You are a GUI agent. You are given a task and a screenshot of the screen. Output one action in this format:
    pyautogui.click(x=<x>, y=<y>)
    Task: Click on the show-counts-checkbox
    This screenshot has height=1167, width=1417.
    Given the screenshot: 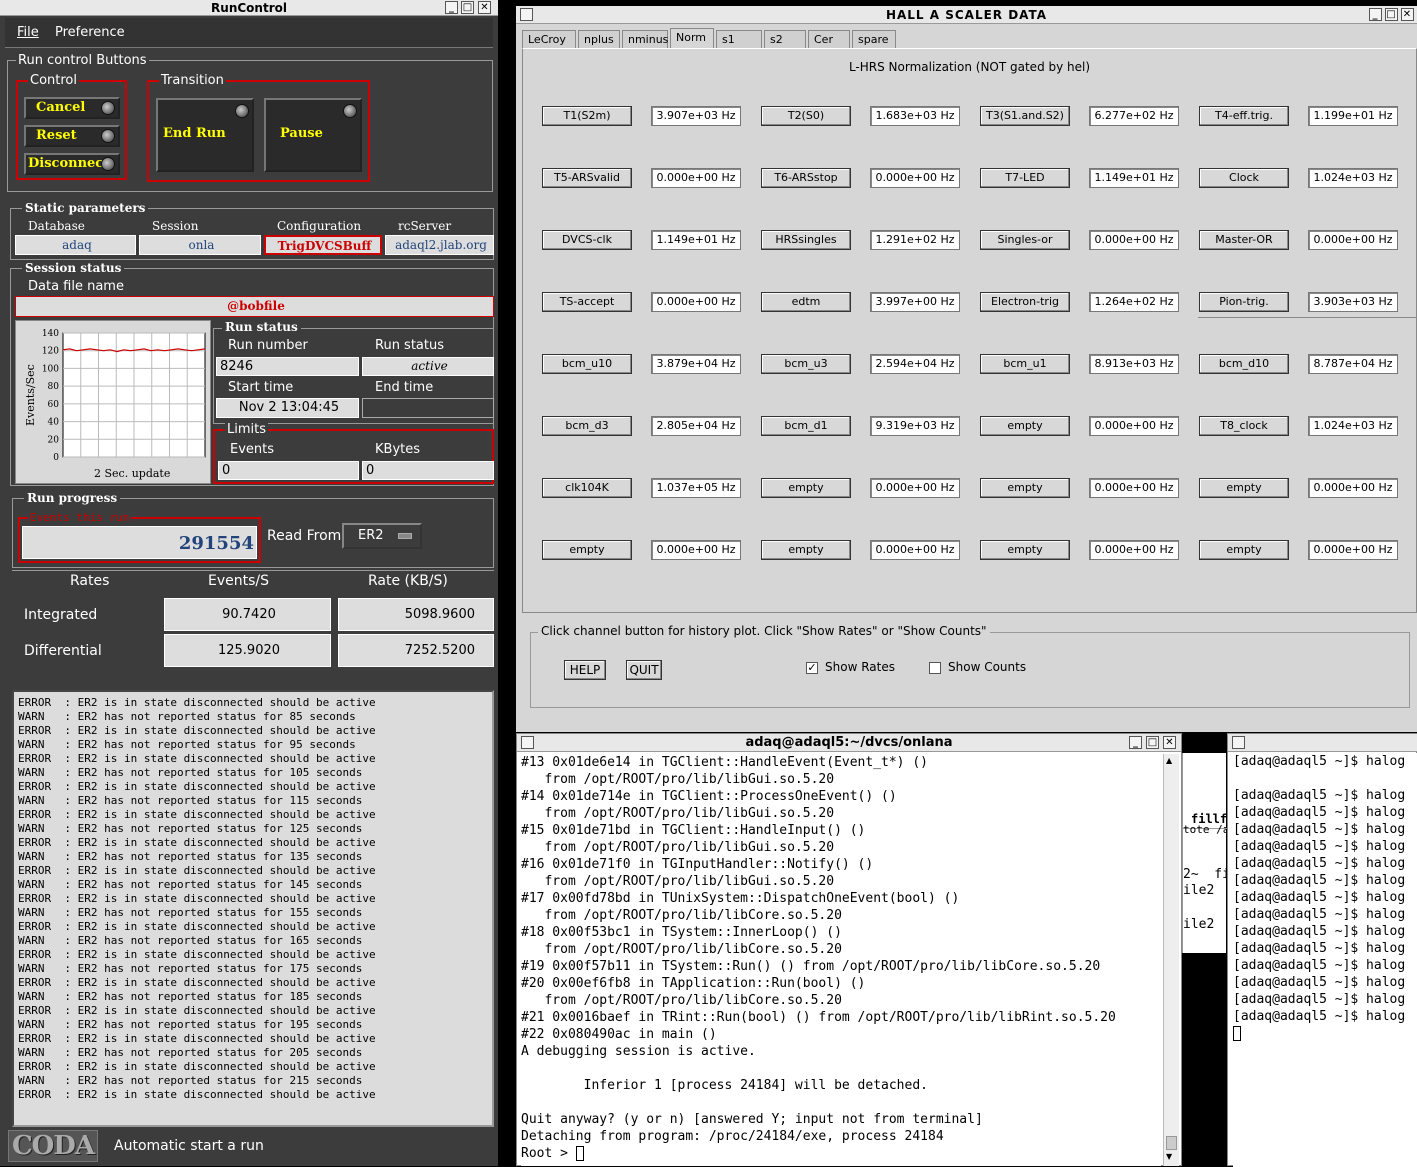 What is the action you would take?
    pyautogui.click(x=935, y=668)
    